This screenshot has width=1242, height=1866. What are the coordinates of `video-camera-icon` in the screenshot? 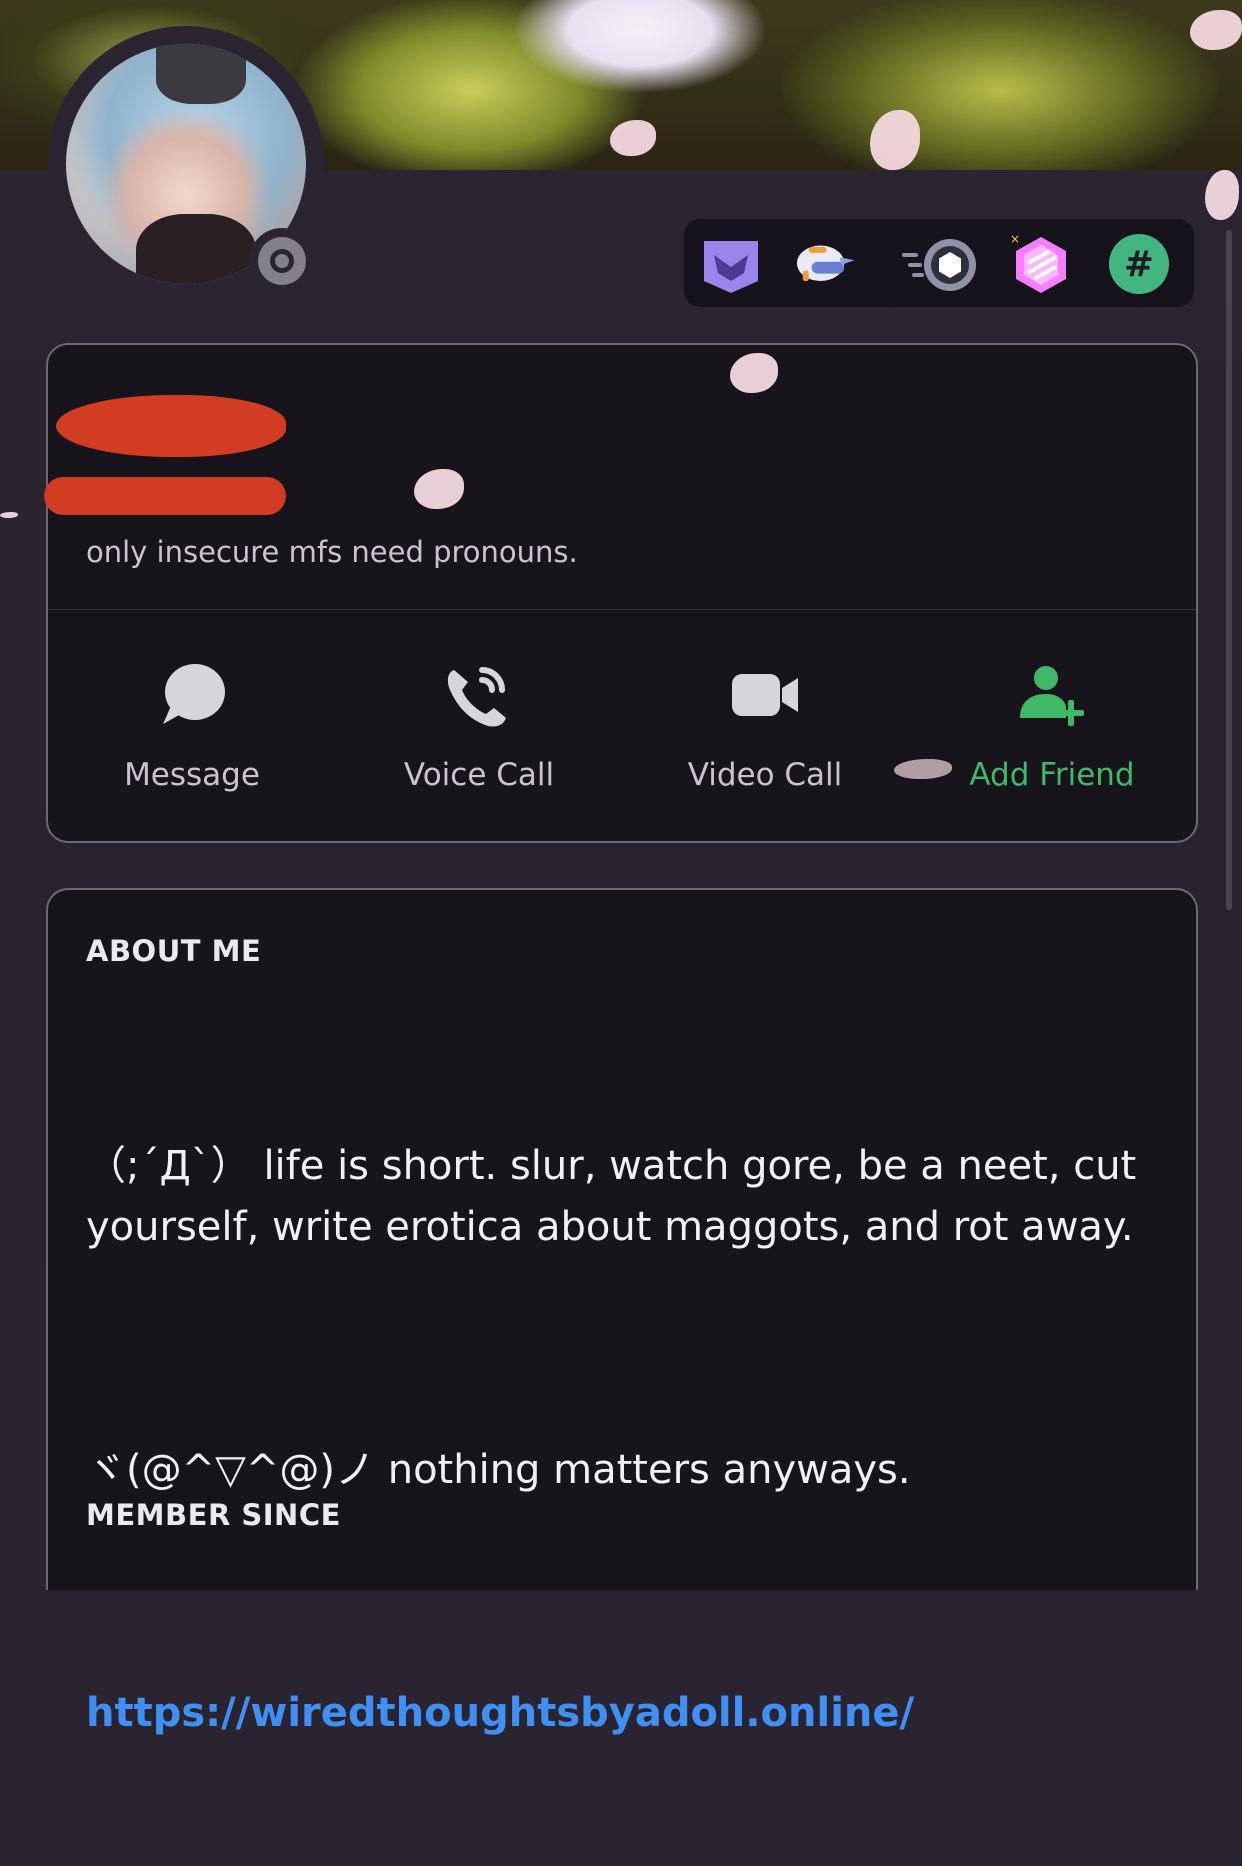 It's located at (765, 695).